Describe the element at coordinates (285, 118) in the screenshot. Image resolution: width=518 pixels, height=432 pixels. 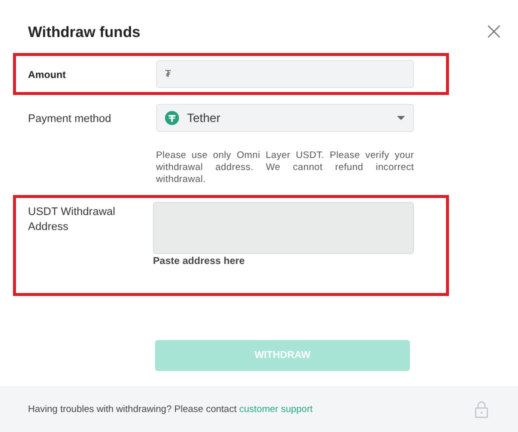
I see `payment-method-dropdown: Tether` at that location.